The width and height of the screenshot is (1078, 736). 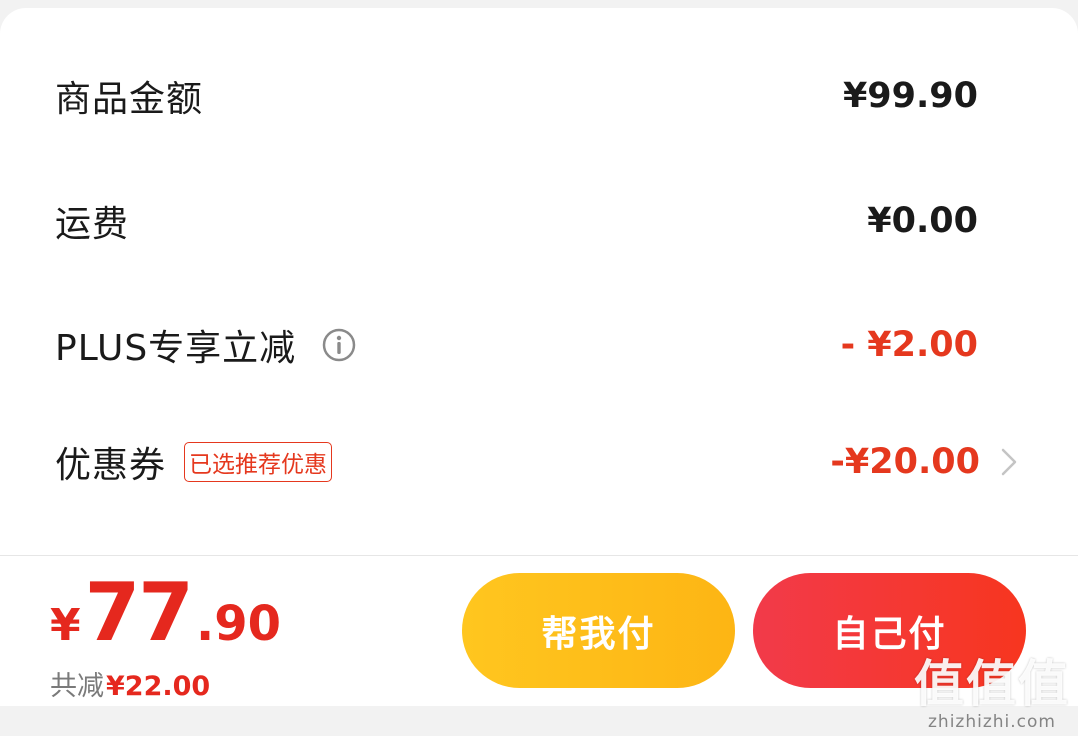 I want to click on shipping-fee-label: 运费, so click(x=92, y=224).